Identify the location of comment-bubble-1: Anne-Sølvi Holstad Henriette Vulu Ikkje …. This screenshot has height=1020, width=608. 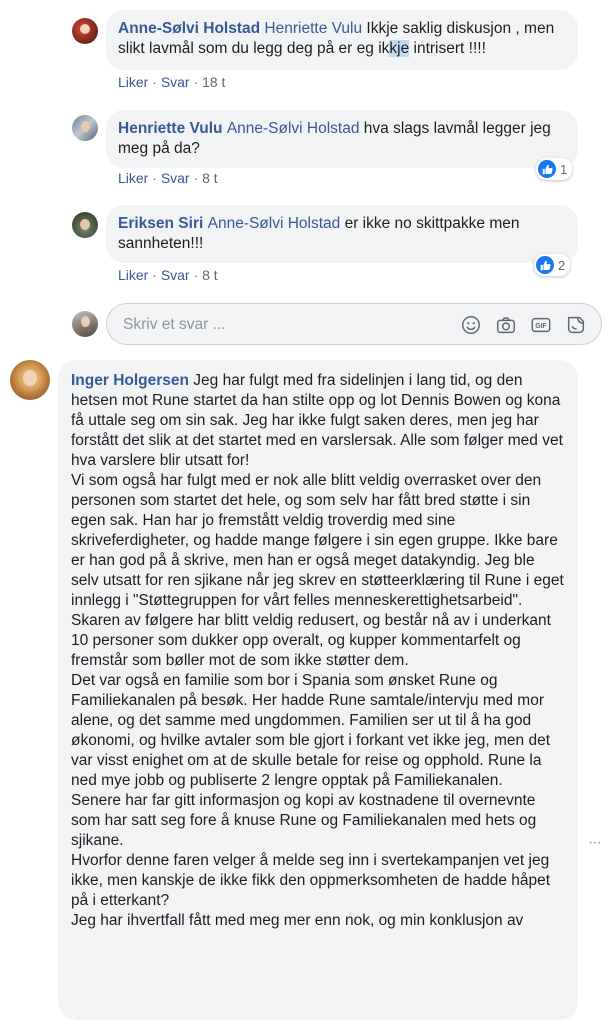
(342, 40).